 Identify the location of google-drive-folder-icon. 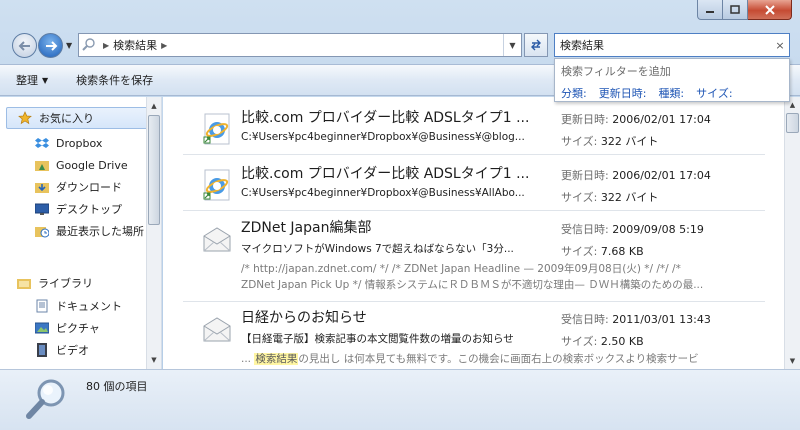
(42, 165).